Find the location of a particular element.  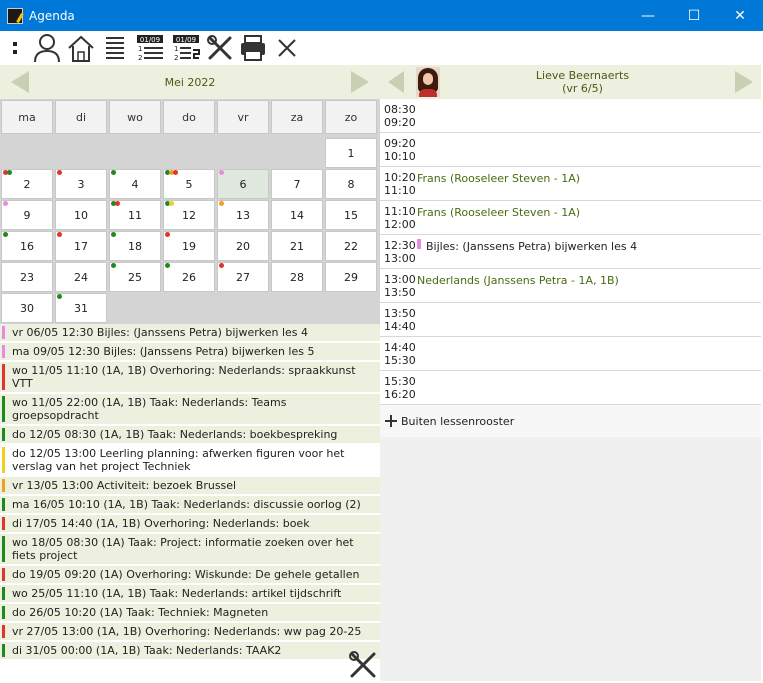

time-slot: 13:50 14:40 is located at coordinates (570, 320).